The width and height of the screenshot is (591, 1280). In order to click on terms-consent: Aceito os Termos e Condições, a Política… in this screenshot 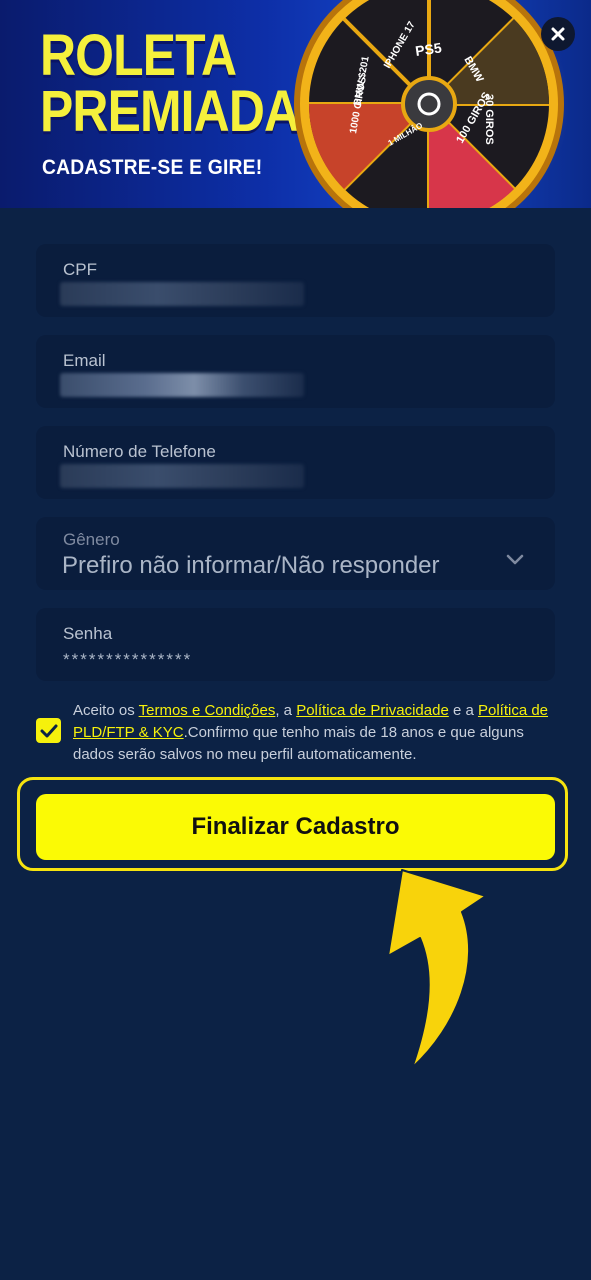, I will do `click(295, 732)`.